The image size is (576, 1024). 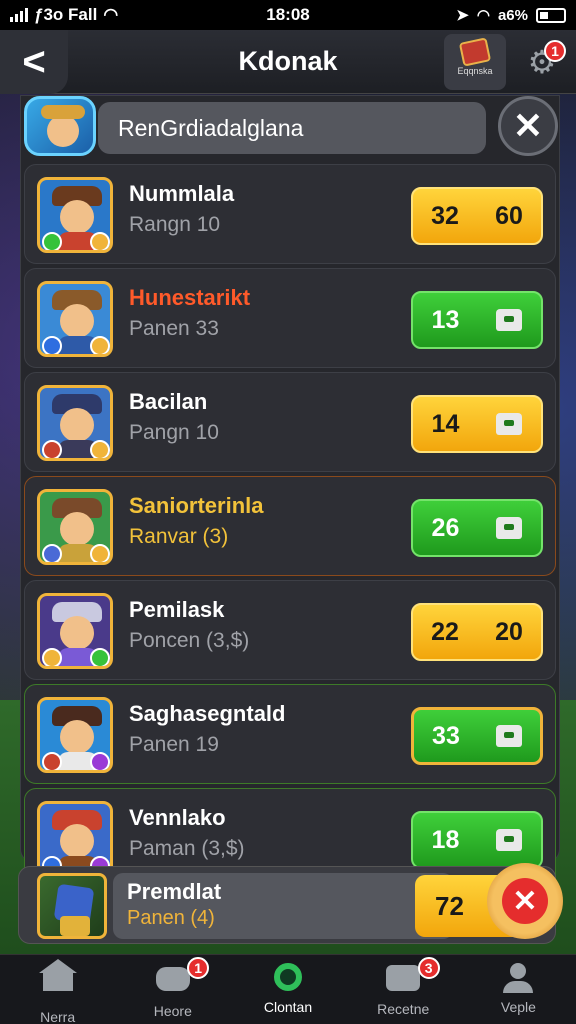 What do you see at coordinates (288, 1007) in the screenshot?
I see `nav-label: Clontan` at bounding box center [288, 1007].